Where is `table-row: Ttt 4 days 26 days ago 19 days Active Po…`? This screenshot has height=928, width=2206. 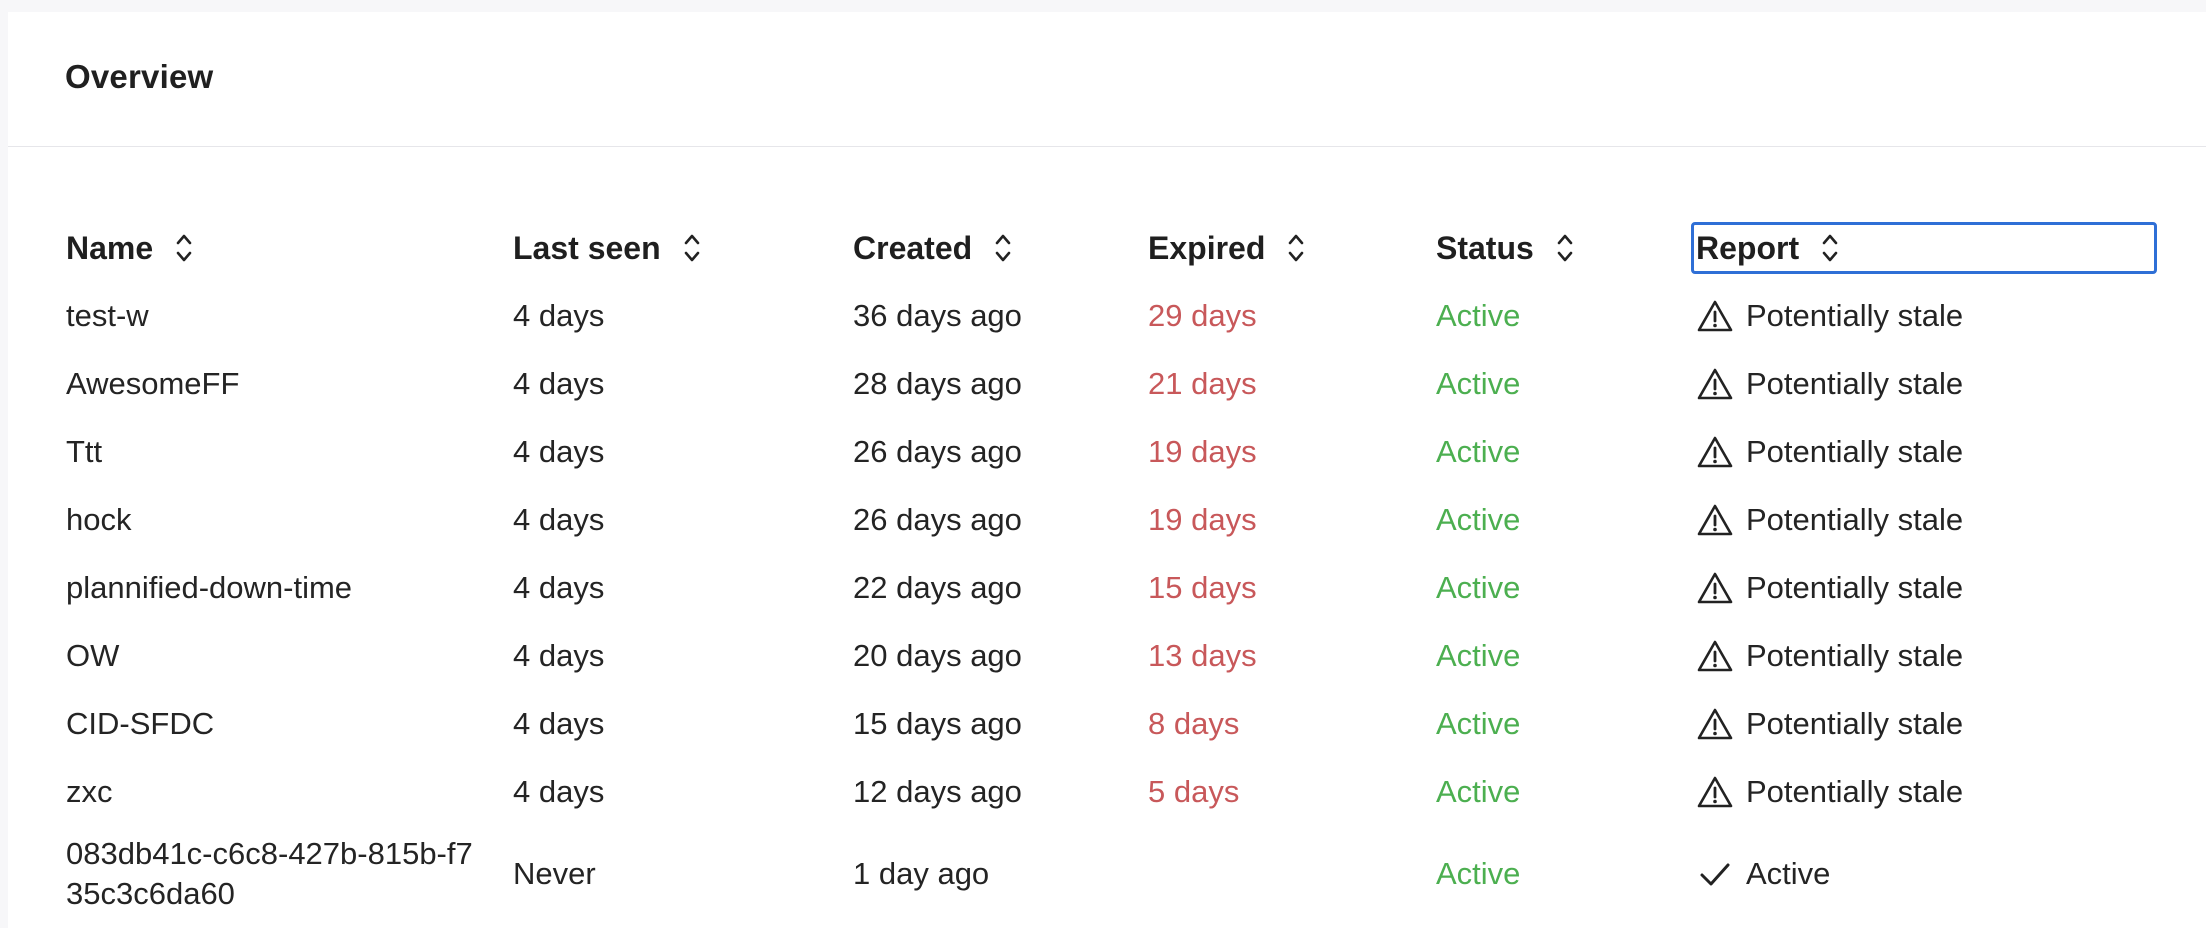 table-row: Ttt 4 days 26 days ago 19 days Active Po… is located at coordinates (1107, 452).